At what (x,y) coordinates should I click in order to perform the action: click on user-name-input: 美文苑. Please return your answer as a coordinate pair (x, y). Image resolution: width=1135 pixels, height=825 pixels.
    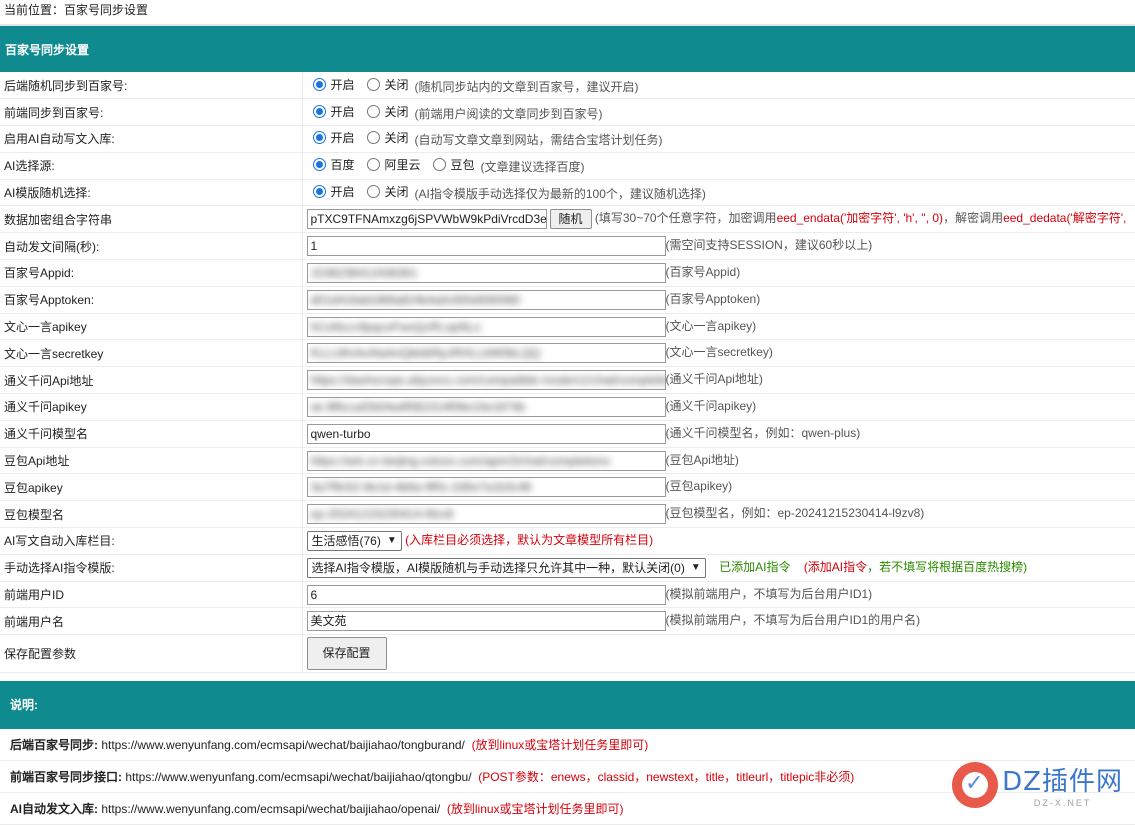
    Looking at the image, I should click on (486, 621).